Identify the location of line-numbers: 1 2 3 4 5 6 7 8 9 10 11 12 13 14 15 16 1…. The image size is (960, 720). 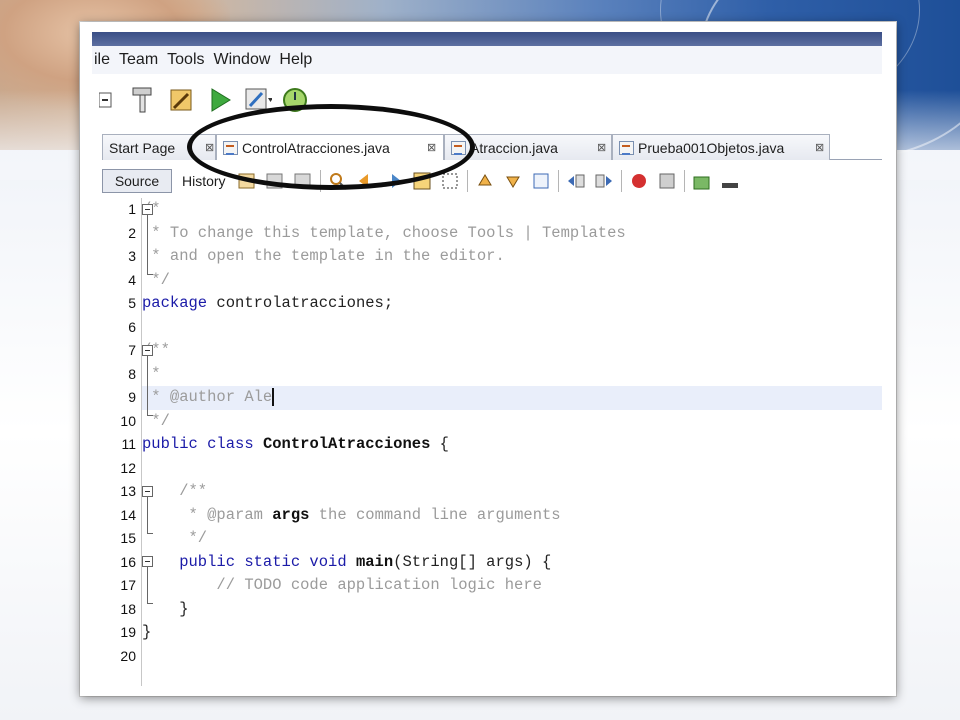
(132, 442).